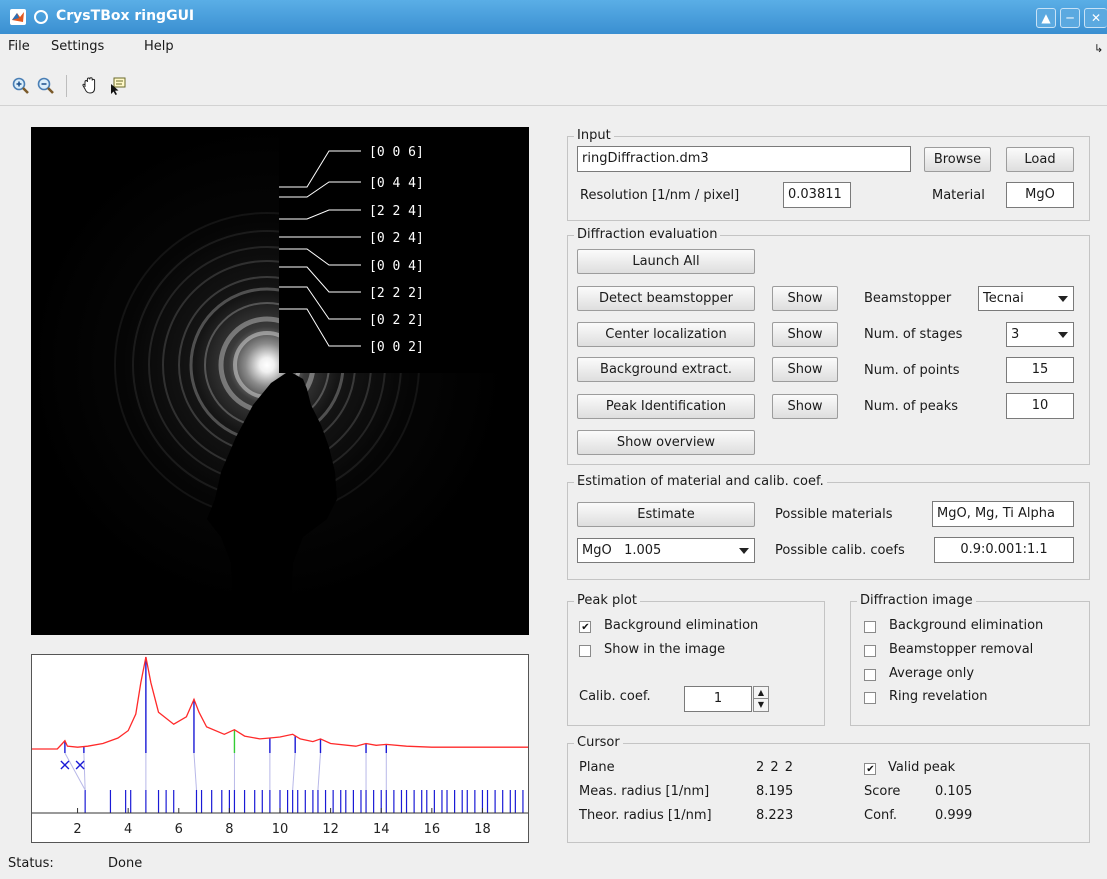 The image size is (1107, 879). What do you see at coordinates (700, 482) in the screenshot?
I see `estimation-group-title: Estimation of material and calib. coef.` at bounding box center [700, 482].